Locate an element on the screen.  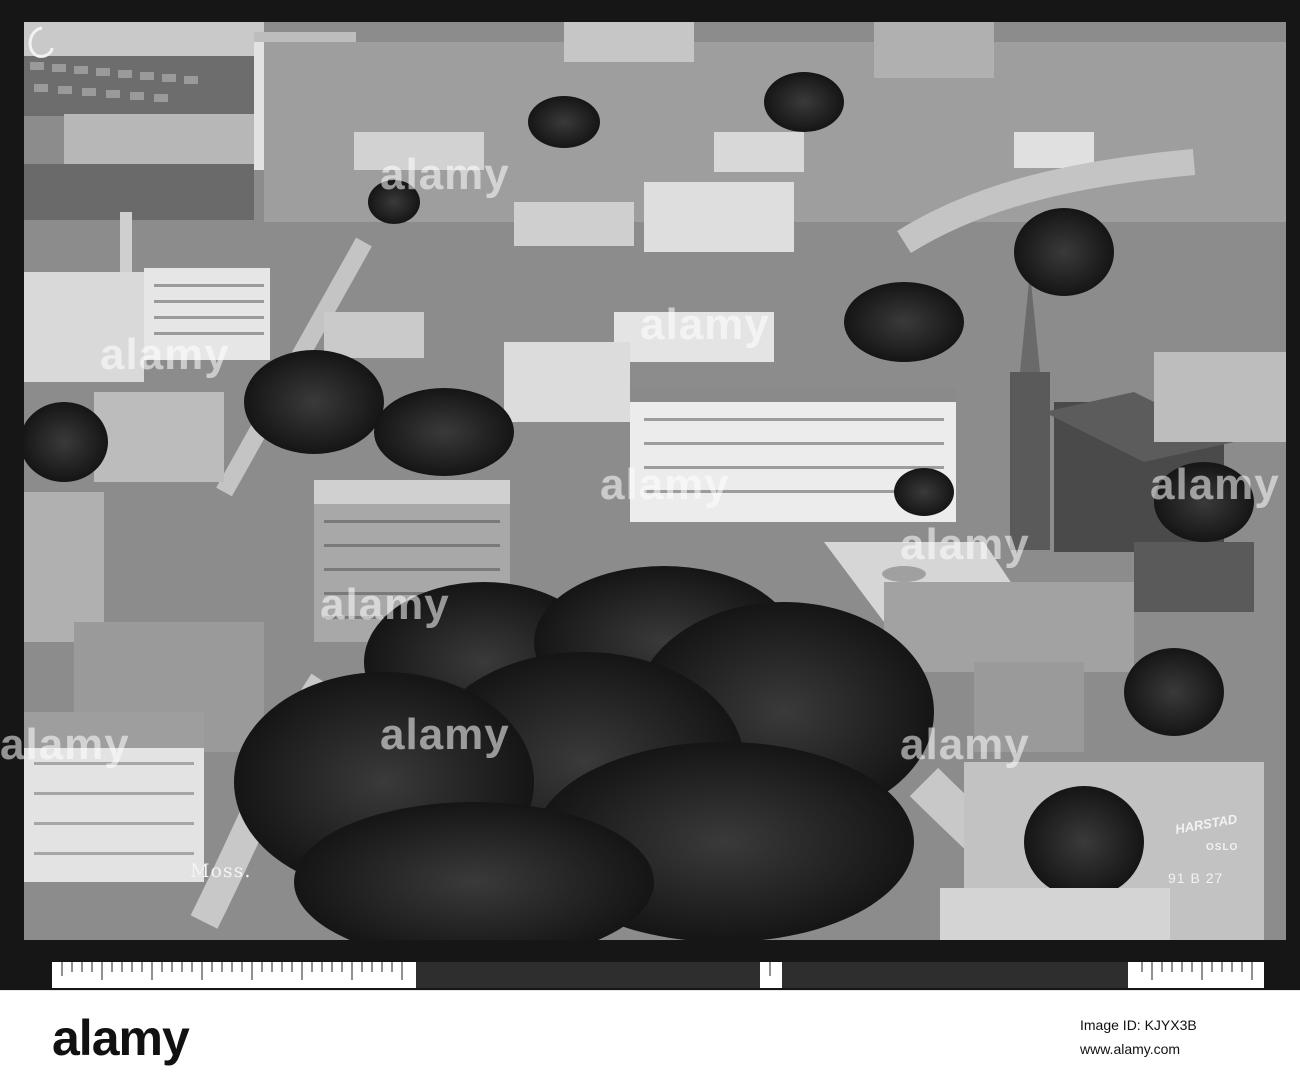
office-block is located at coordinates (719, 217).